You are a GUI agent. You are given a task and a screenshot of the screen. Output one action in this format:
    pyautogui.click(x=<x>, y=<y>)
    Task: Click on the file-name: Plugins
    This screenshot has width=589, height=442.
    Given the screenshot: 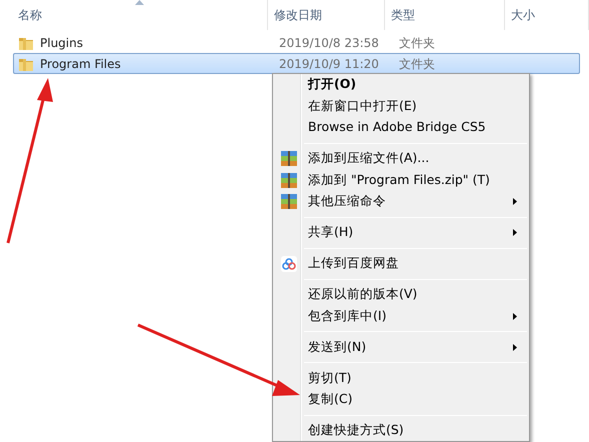 What is the action you would take?
    pyautogui.click(x=61, y=43)
    